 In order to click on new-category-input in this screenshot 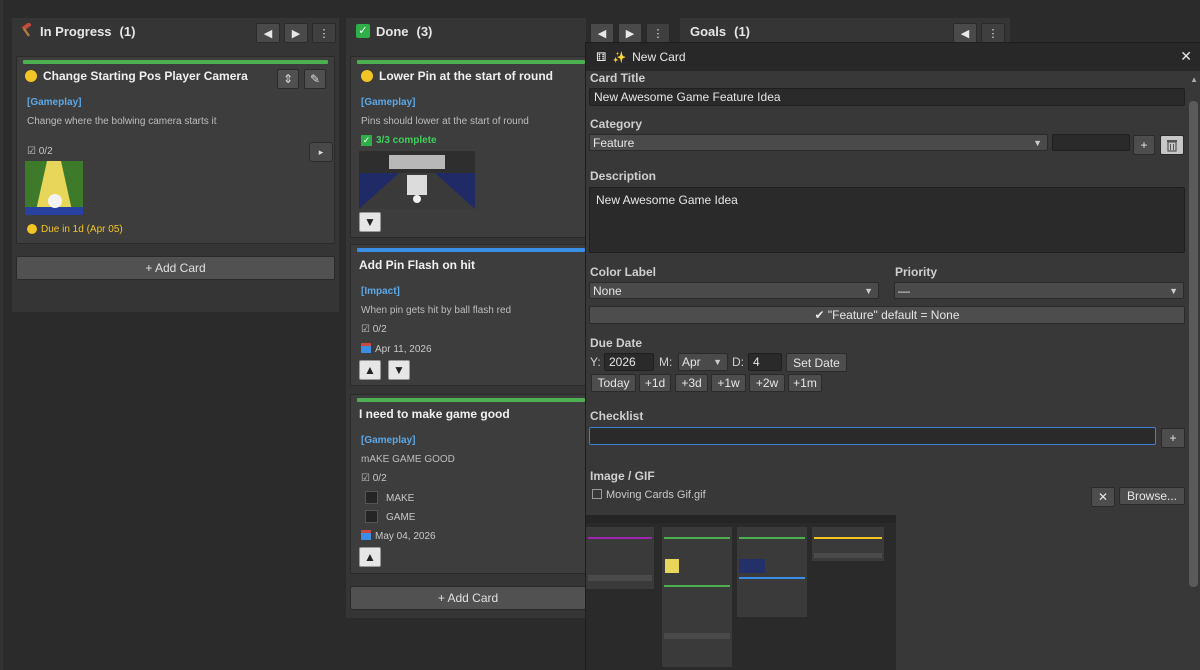, I will do `click(1091, 142)`.